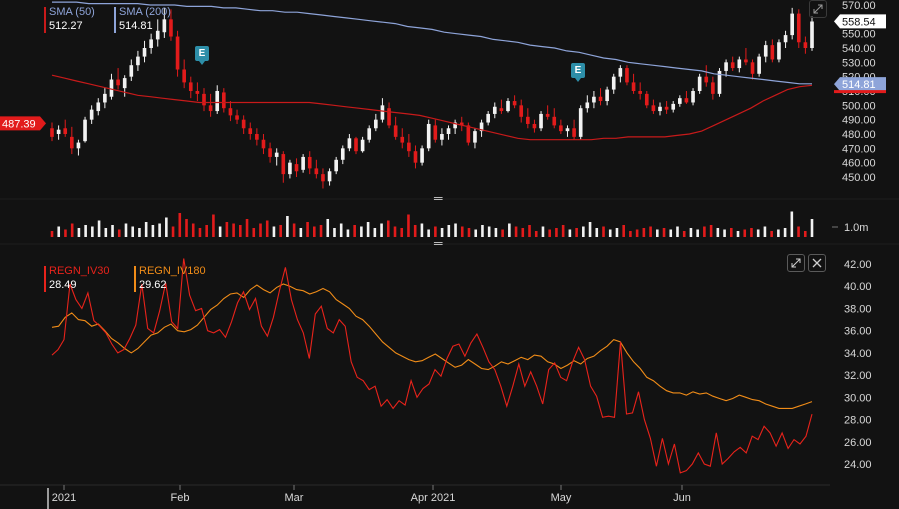 The height and width of the screenshot is (509, 899). I want to click on iv180-legend-swatch, so click(135, 279).